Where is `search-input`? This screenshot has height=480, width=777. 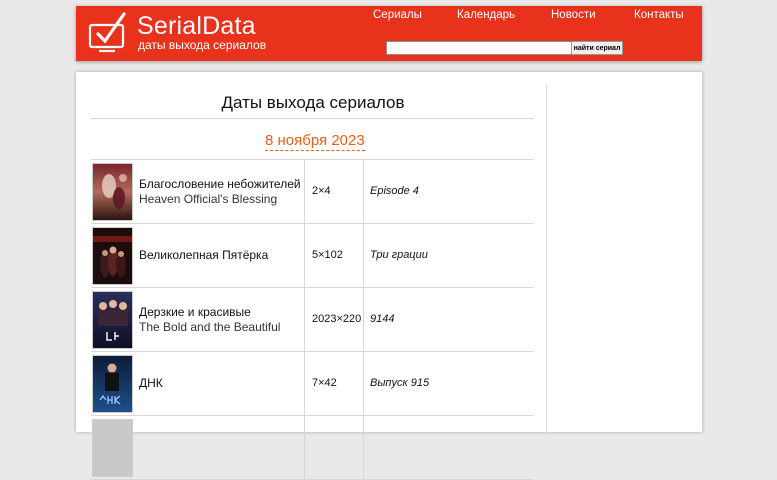 search-input is located at coordinates (479, 48).